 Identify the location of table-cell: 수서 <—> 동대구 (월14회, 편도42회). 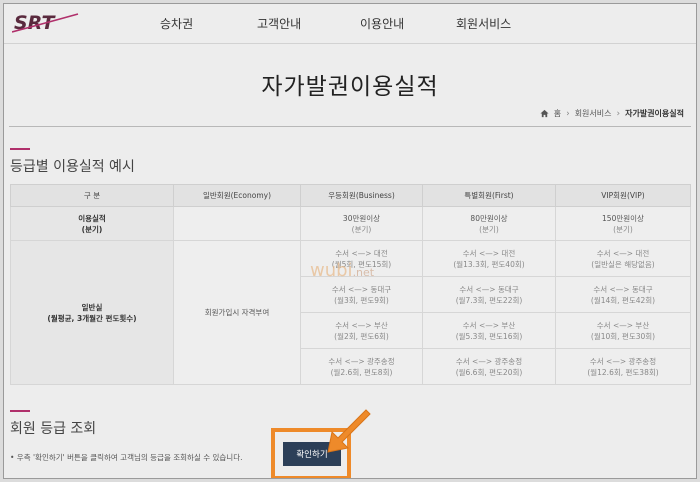
(623, 294).